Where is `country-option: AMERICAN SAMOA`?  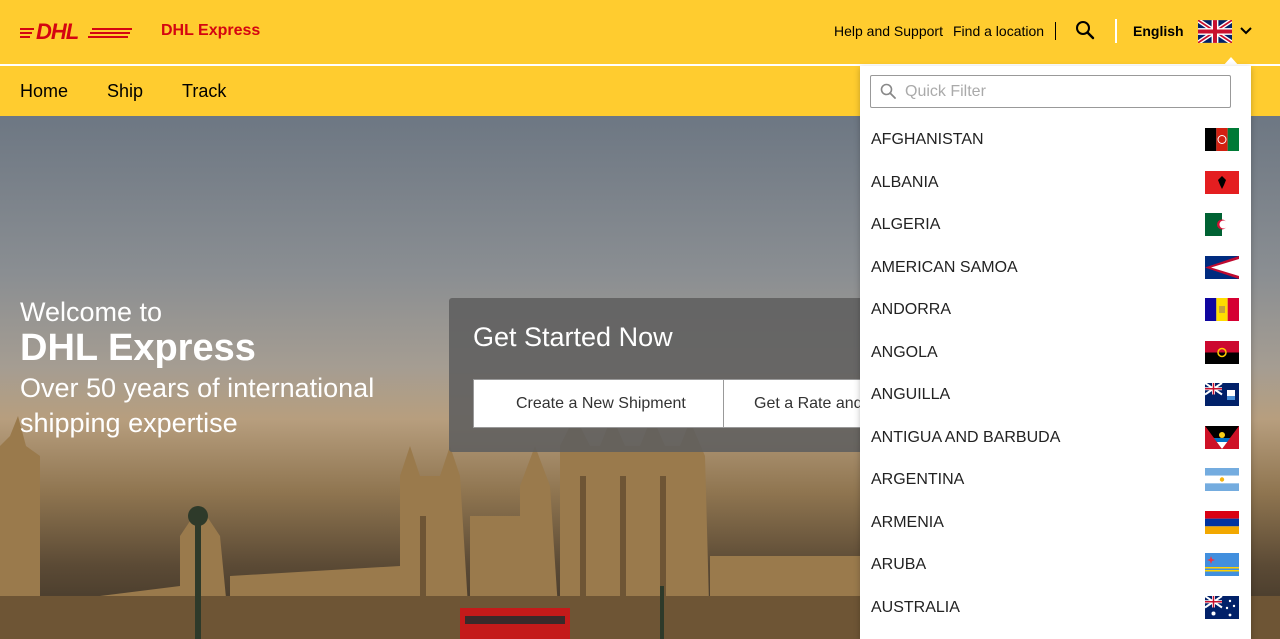
country-option: AMERICAN SAMOA is located at coordinates (1055, 266).